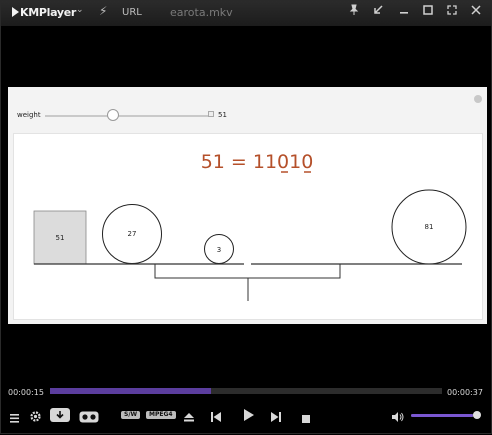 Image resolution: width=492 pixels, height=435 pixels. Describe the element at coordinates (60, 416) in the screenshot. I see `download-icon` at that location.